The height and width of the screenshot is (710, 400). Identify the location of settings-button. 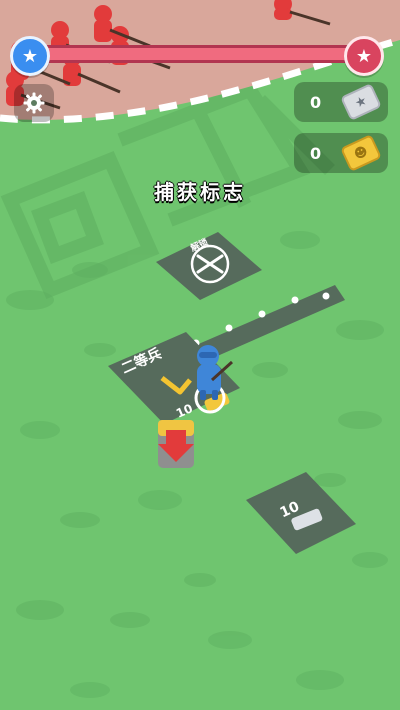
(34, 103).